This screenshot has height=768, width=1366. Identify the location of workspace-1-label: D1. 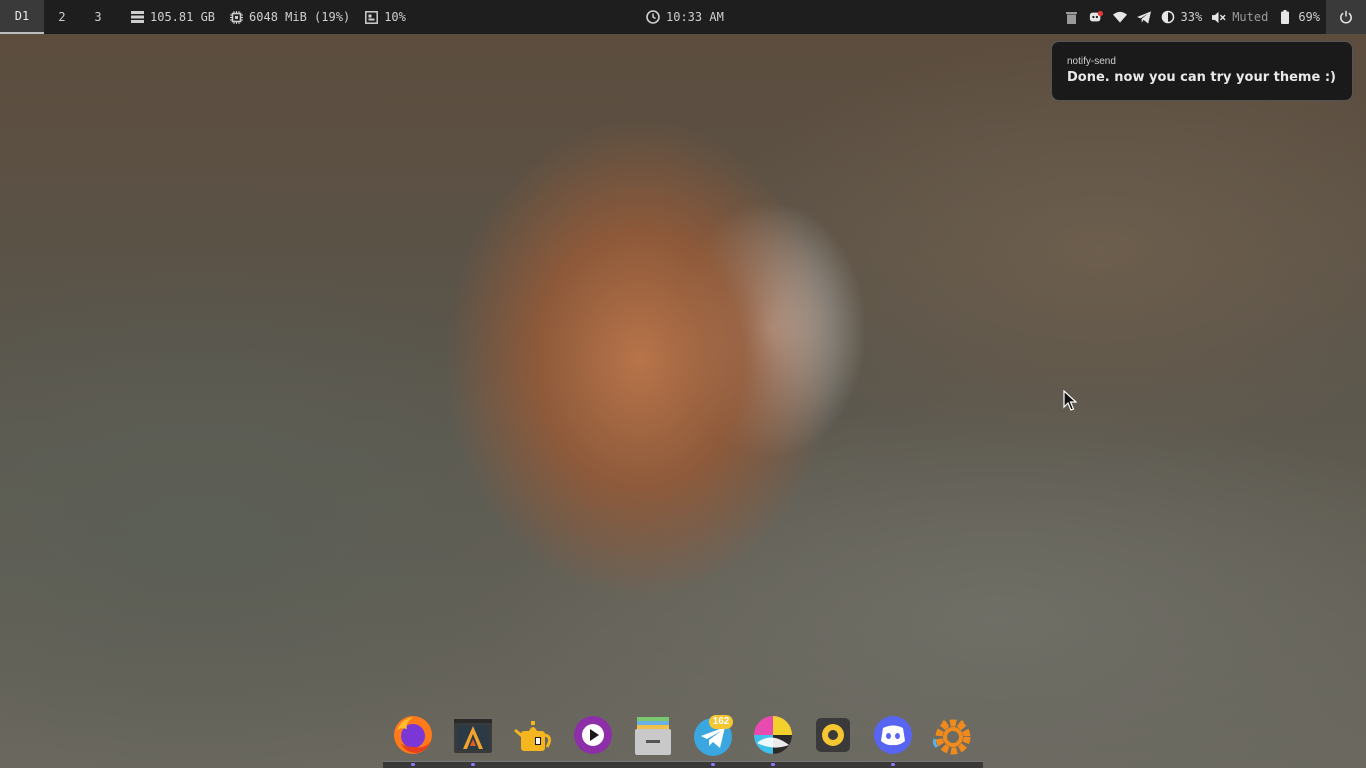
(22, 16).